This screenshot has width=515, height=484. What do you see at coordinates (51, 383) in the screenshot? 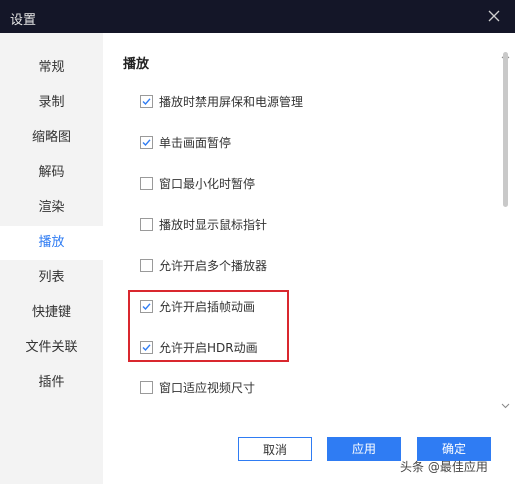
I see `sidebar-item-plugins: 插件` at bounding box center [51, 383].